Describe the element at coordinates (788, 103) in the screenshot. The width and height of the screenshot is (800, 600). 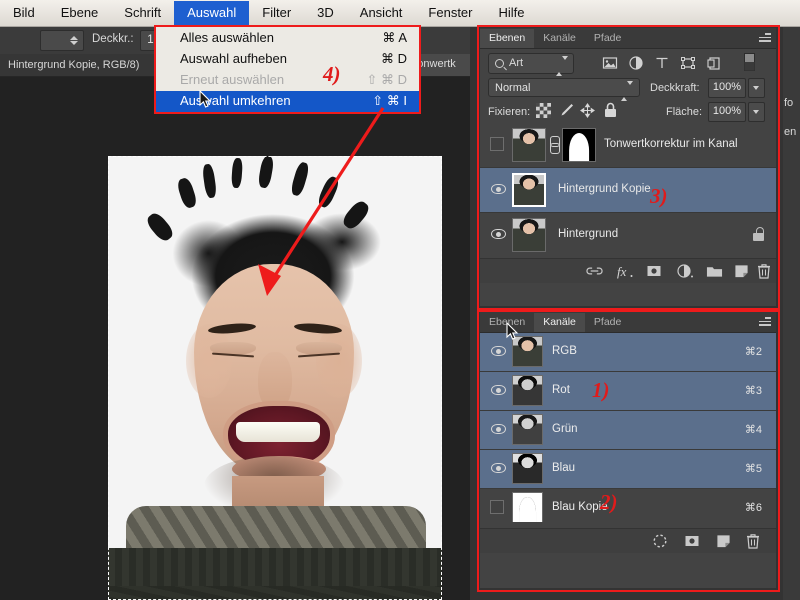
I see `dock-label-info: fo` at that location.